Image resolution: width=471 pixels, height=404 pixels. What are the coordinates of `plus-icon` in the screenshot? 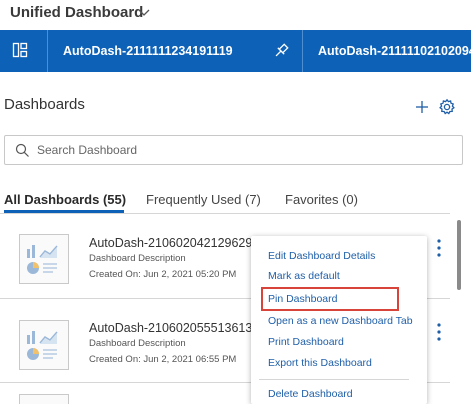 It's located at (422, 107).